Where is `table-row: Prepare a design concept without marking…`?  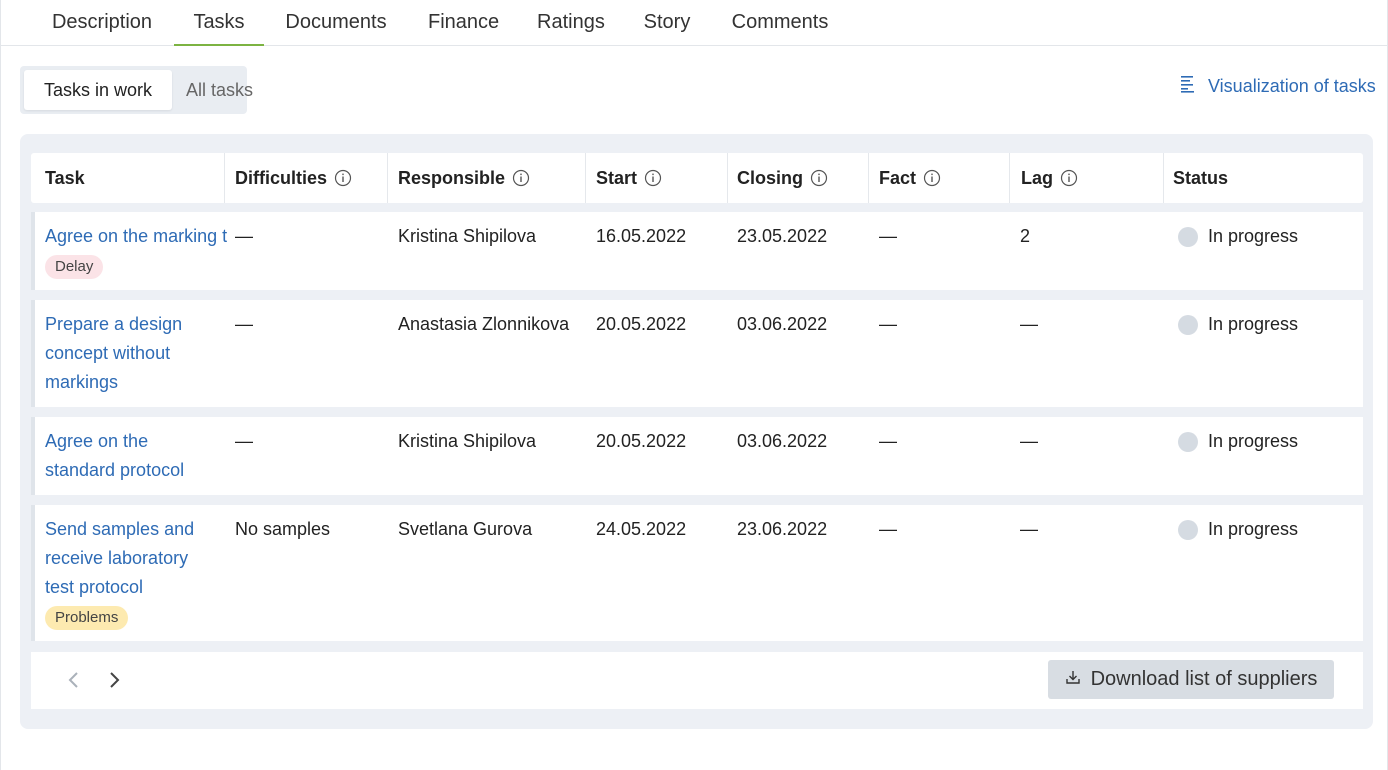
table-row: Prepare a design concept without marking… is located at coordinates (697, 353).